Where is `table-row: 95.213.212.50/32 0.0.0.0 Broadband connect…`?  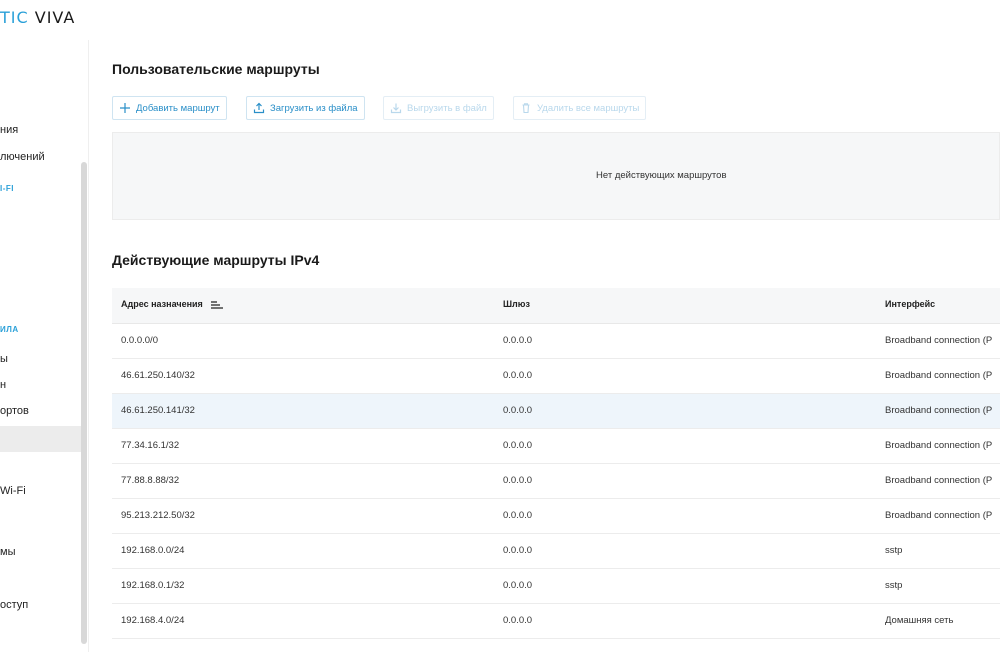
table-row: 95.213.212.50/32 0.0.0.0 Broadband connect… is located at coordinates (556, 516).